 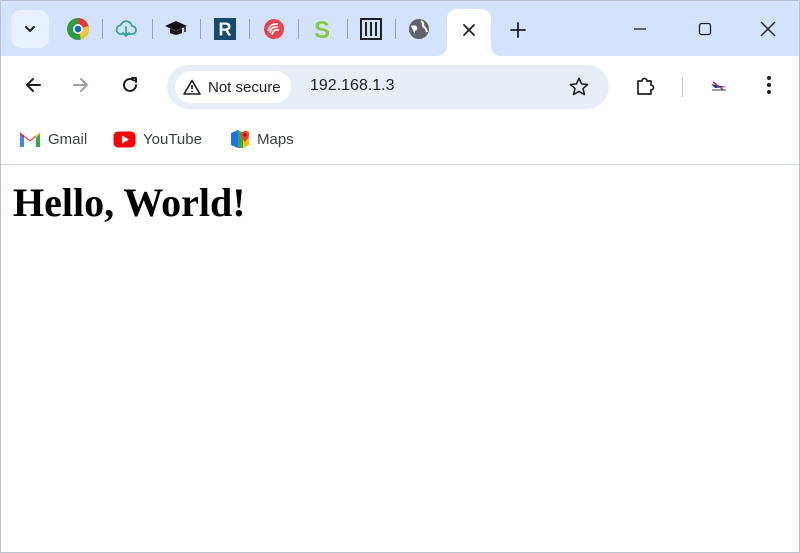 I want to click on profile-plane-icon, so click(x=719, y=86).